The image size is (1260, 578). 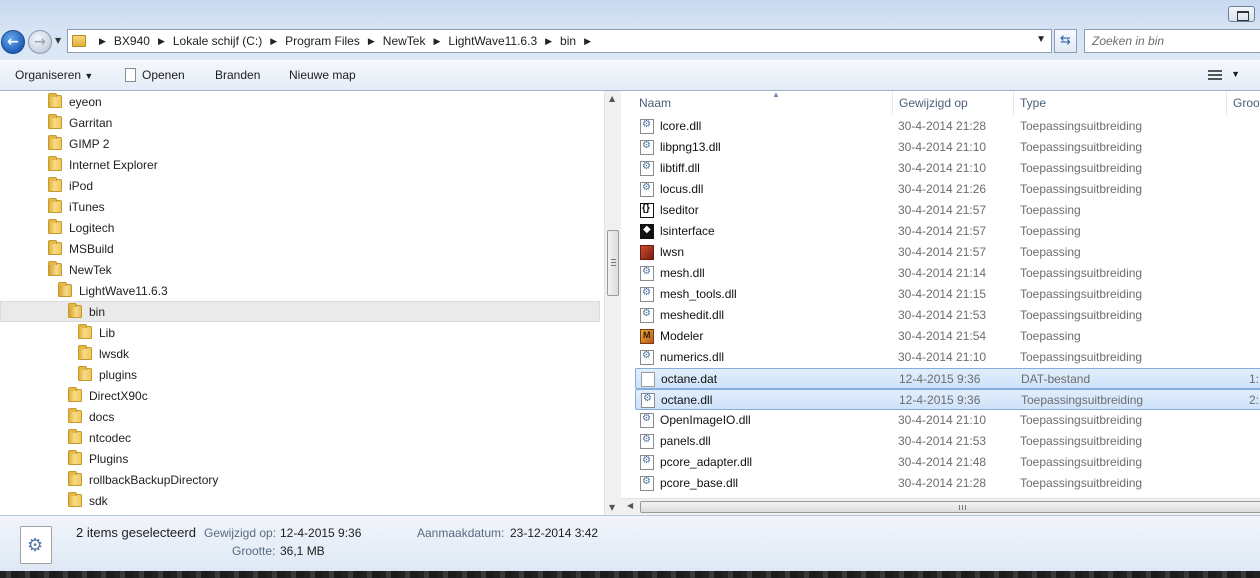 What do you see at coordinates (612, 303) in the screenshot?
I see `navigation-scrollbar: ▲ ▼` at bounding box center [612, 303].